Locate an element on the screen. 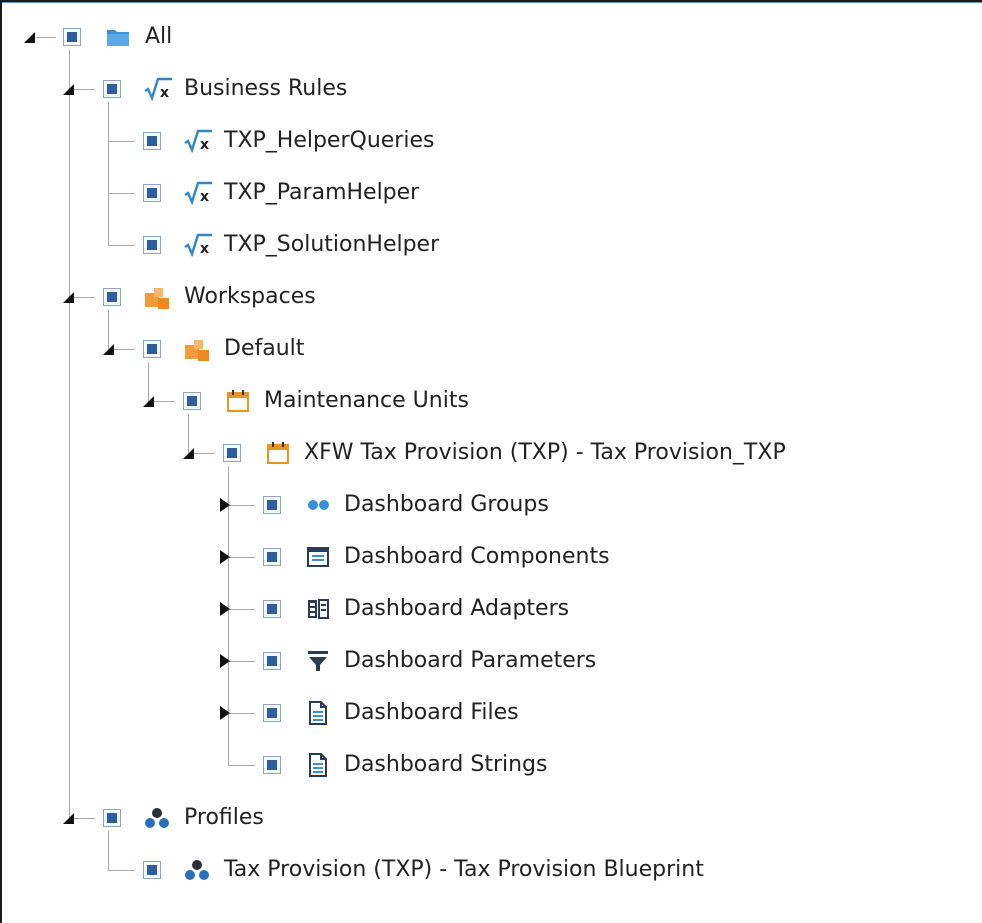 This screenshot has width=982, height=923. tree-node-dashboard-groups: Dashboard Groups is located at coordinates (470, 505).